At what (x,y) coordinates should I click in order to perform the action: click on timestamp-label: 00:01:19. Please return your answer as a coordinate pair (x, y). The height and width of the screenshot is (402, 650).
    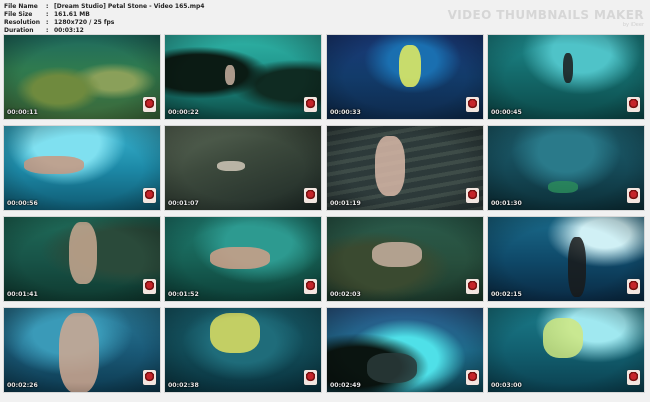
    Looking at the image, I should click on (345, 203).